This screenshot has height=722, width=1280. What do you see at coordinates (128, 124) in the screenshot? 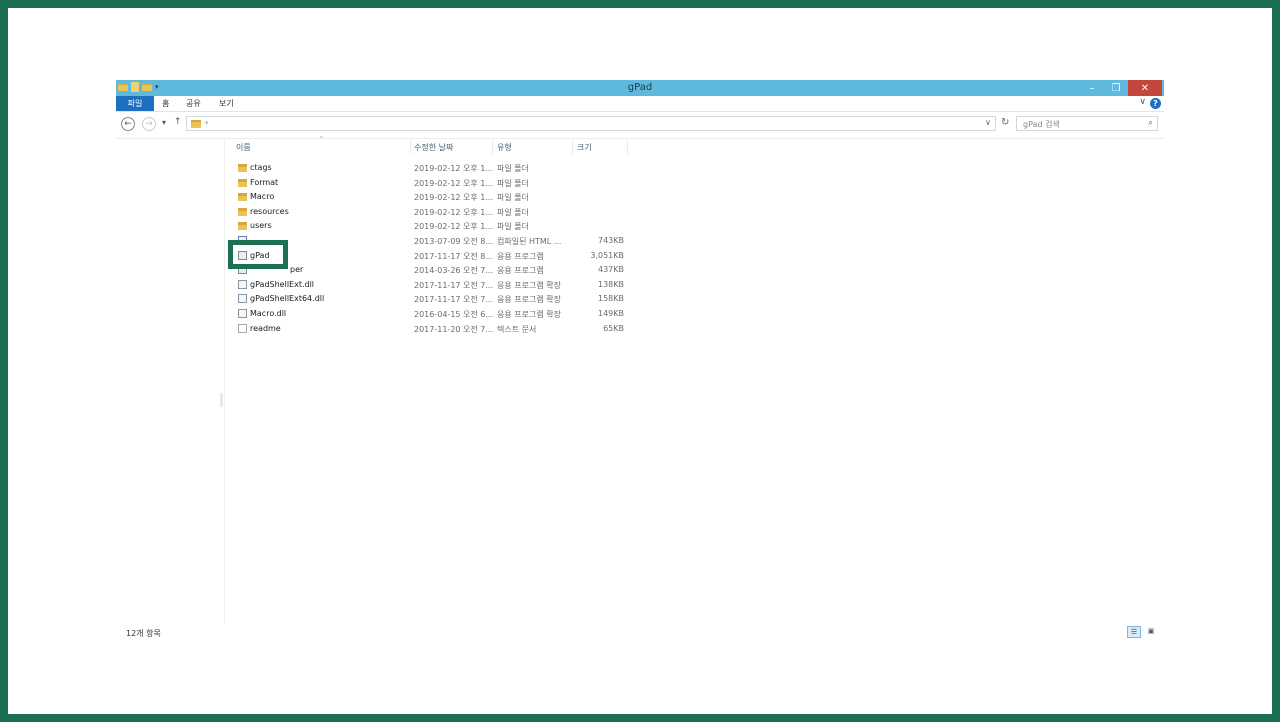
I see `back-button: ←` at bounding box center [128, 124].